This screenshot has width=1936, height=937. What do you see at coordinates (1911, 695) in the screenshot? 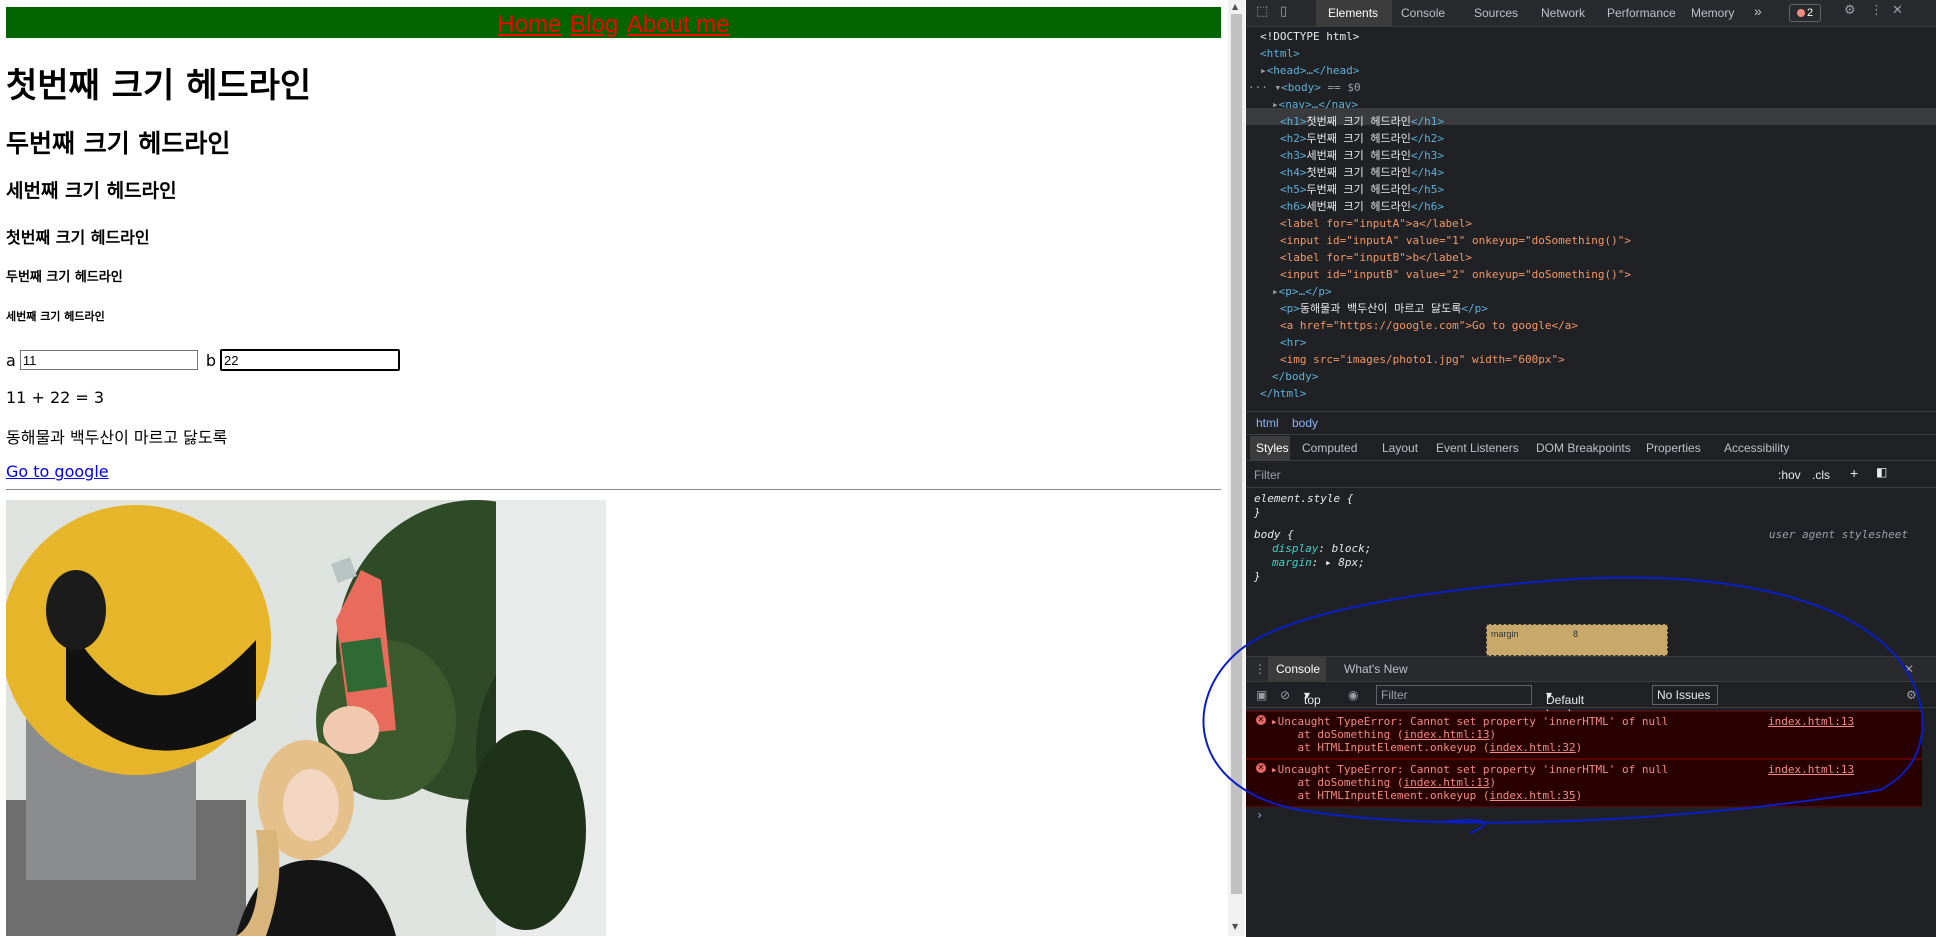
I see `console-settings-gear-icon: ⚙` at bounding box center [1911, 695].